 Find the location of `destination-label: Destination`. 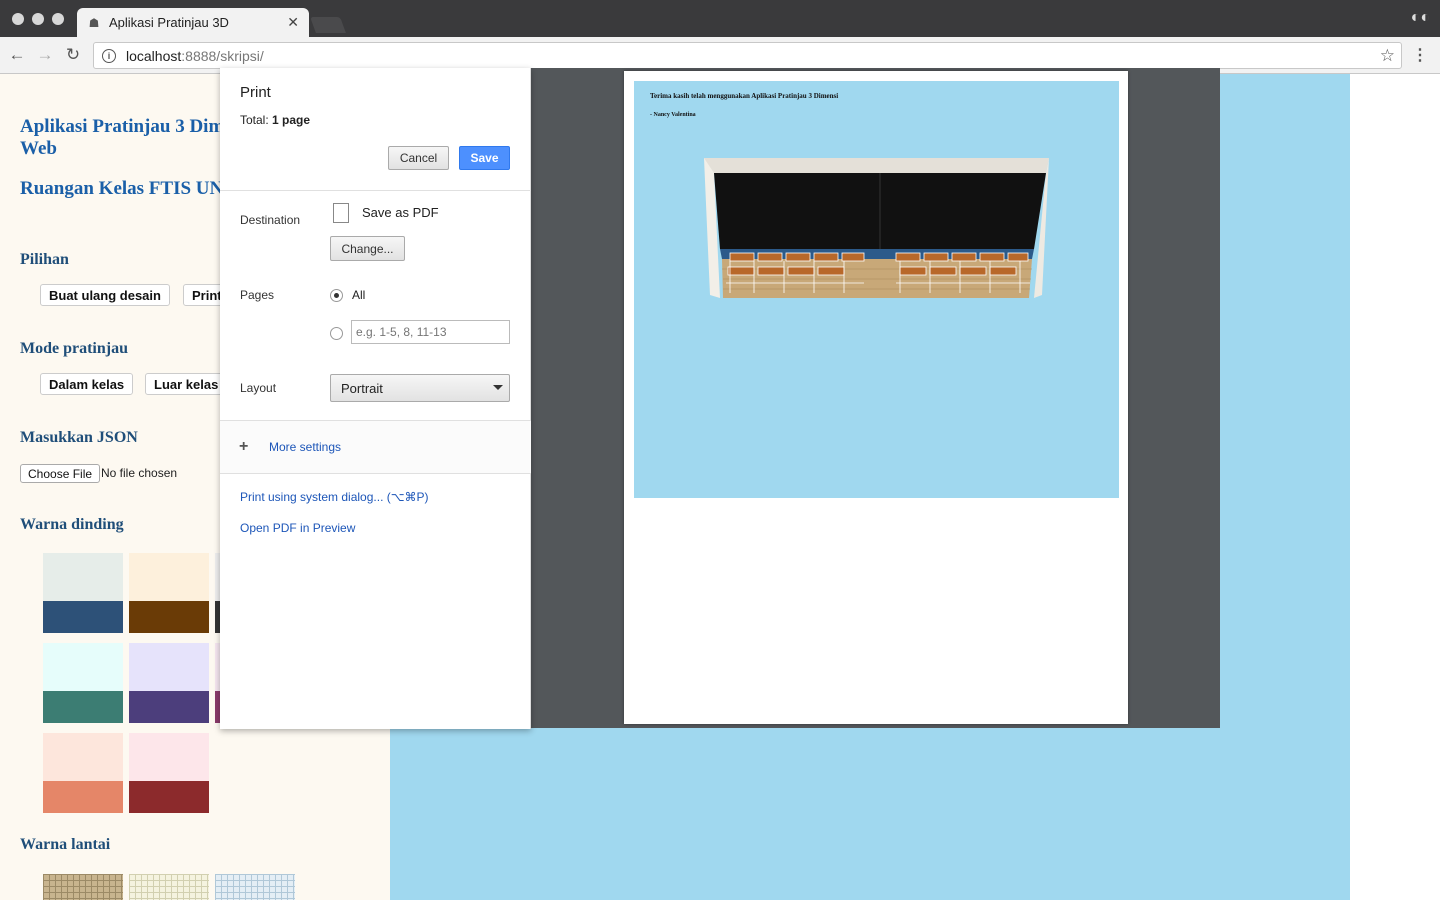

destination-label: Destination is located at coordinates (270, 220).